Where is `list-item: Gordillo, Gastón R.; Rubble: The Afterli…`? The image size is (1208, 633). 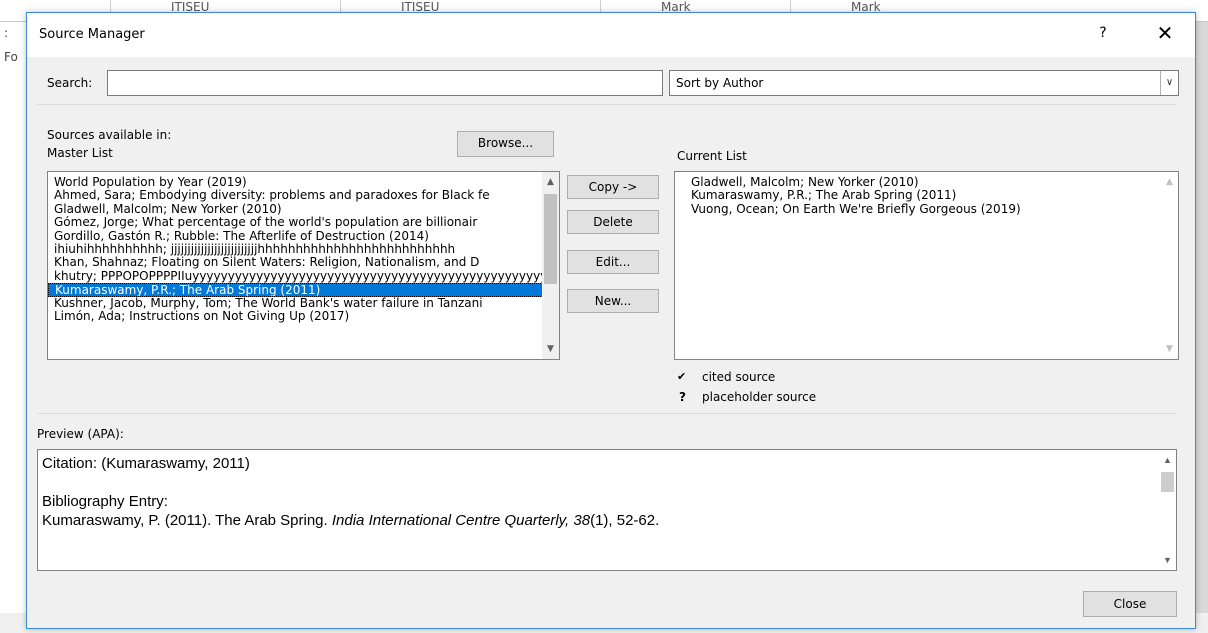 list-item: Gordillo, Gastón R.; Rubble: The Afterli… is located at coordinates (303, 236).